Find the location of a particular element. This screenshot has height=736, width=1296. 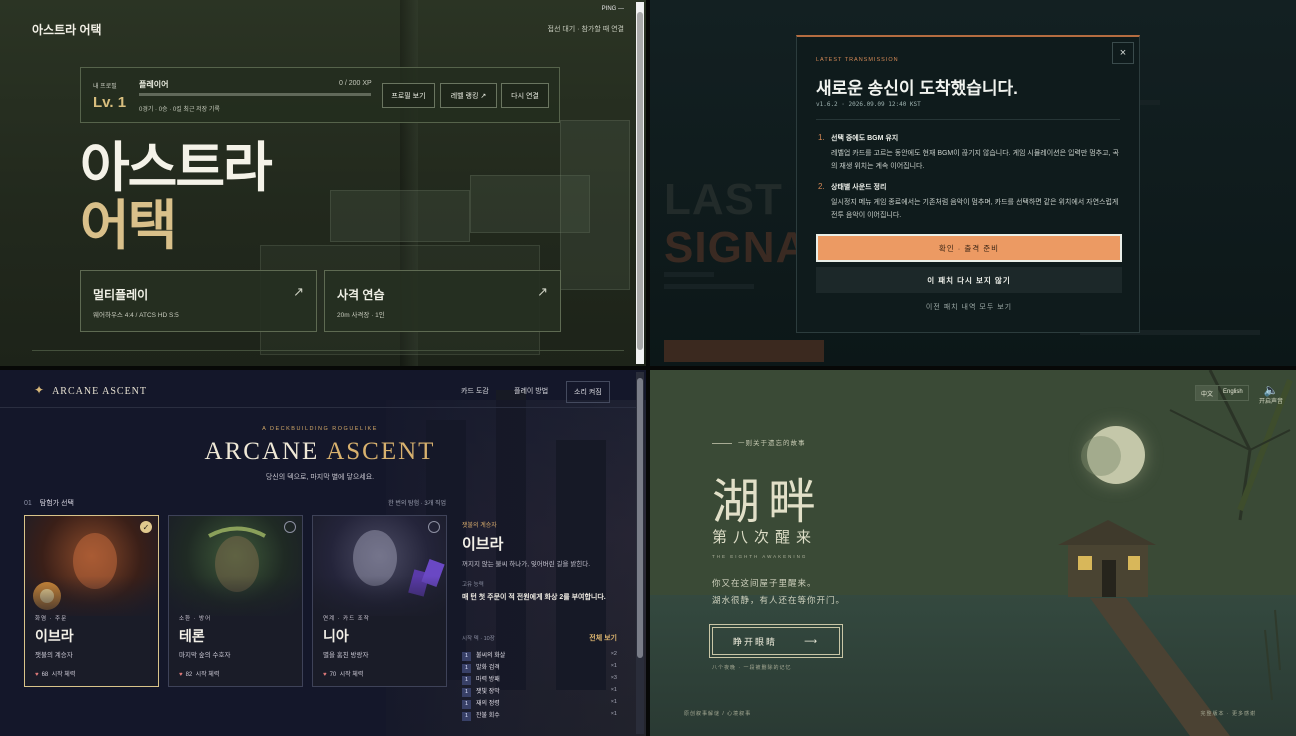

view-all-deck-link: 전체 보기 is located at coordinates (603, 638).